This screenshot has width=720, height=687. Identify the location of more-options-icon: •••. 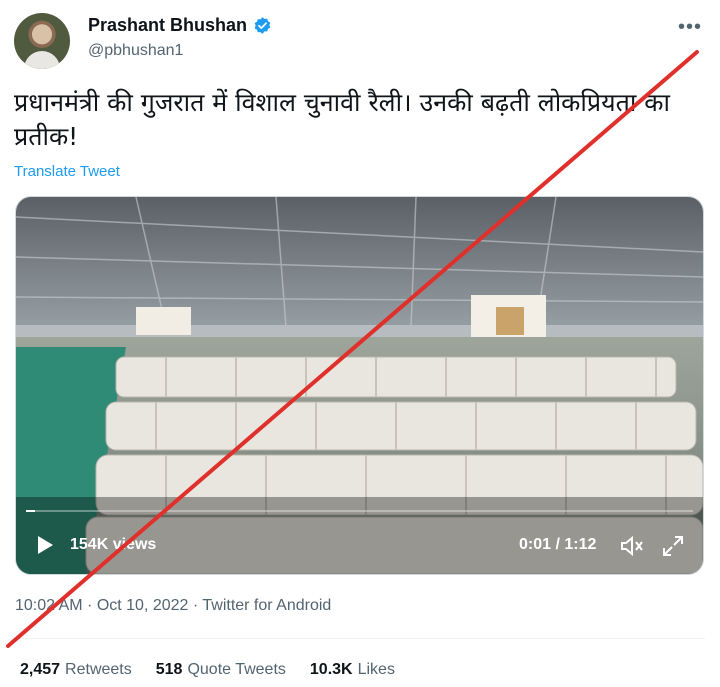
(690, 27).